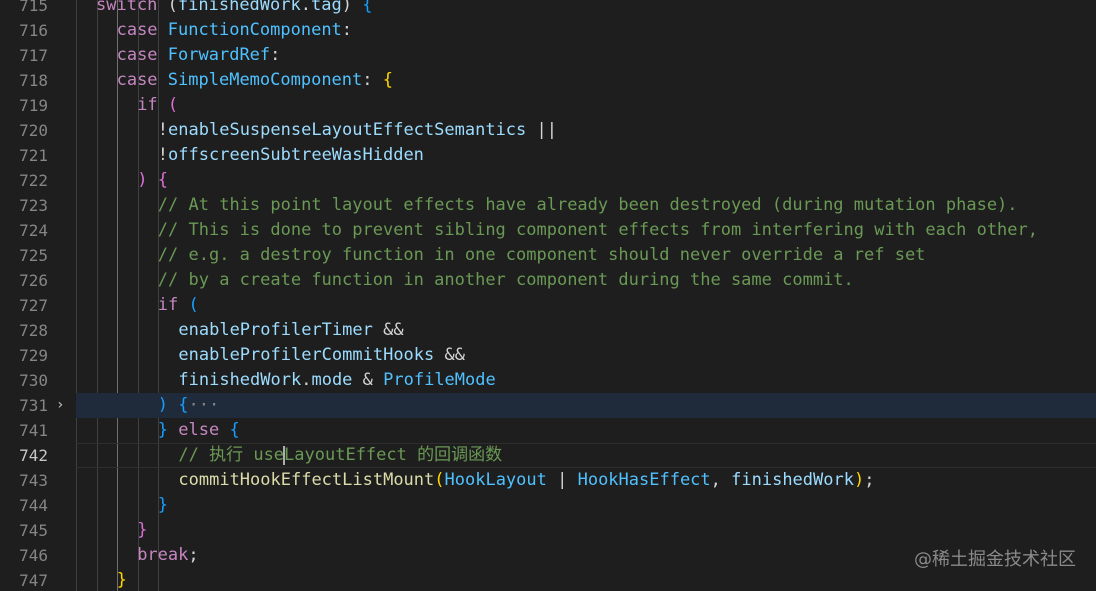  Describe the element at coordinates (306, 480) in the screenshot. I see `code-token: commitHookEffectListMount` at that location.